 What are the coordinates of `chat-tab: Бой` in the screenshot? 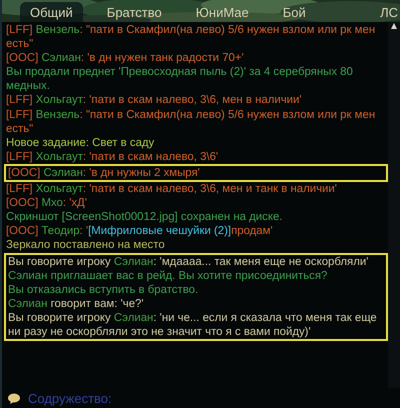 It's located at (294, 12).